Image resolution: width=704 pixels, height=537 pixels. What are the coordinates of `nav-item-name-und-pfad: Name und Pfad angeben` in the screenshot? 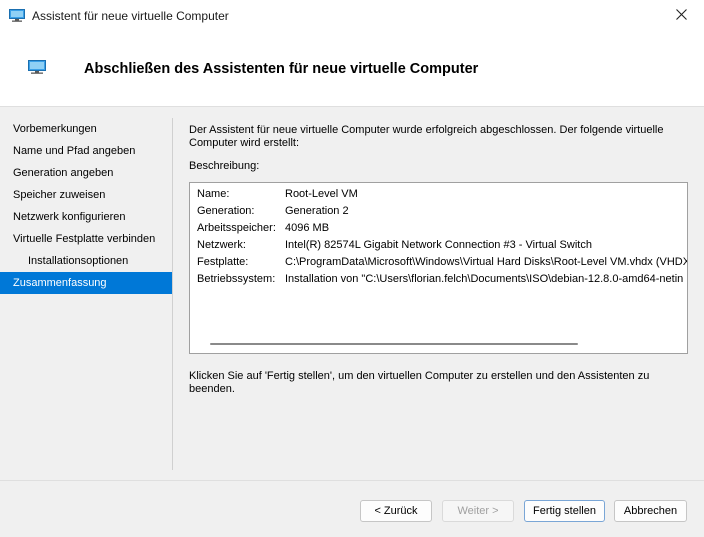 It's located at (86, 151).